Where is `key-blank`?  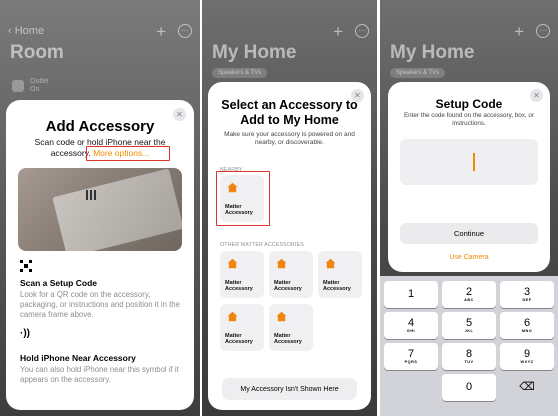
key-blank is located at coordinates (411, 387).